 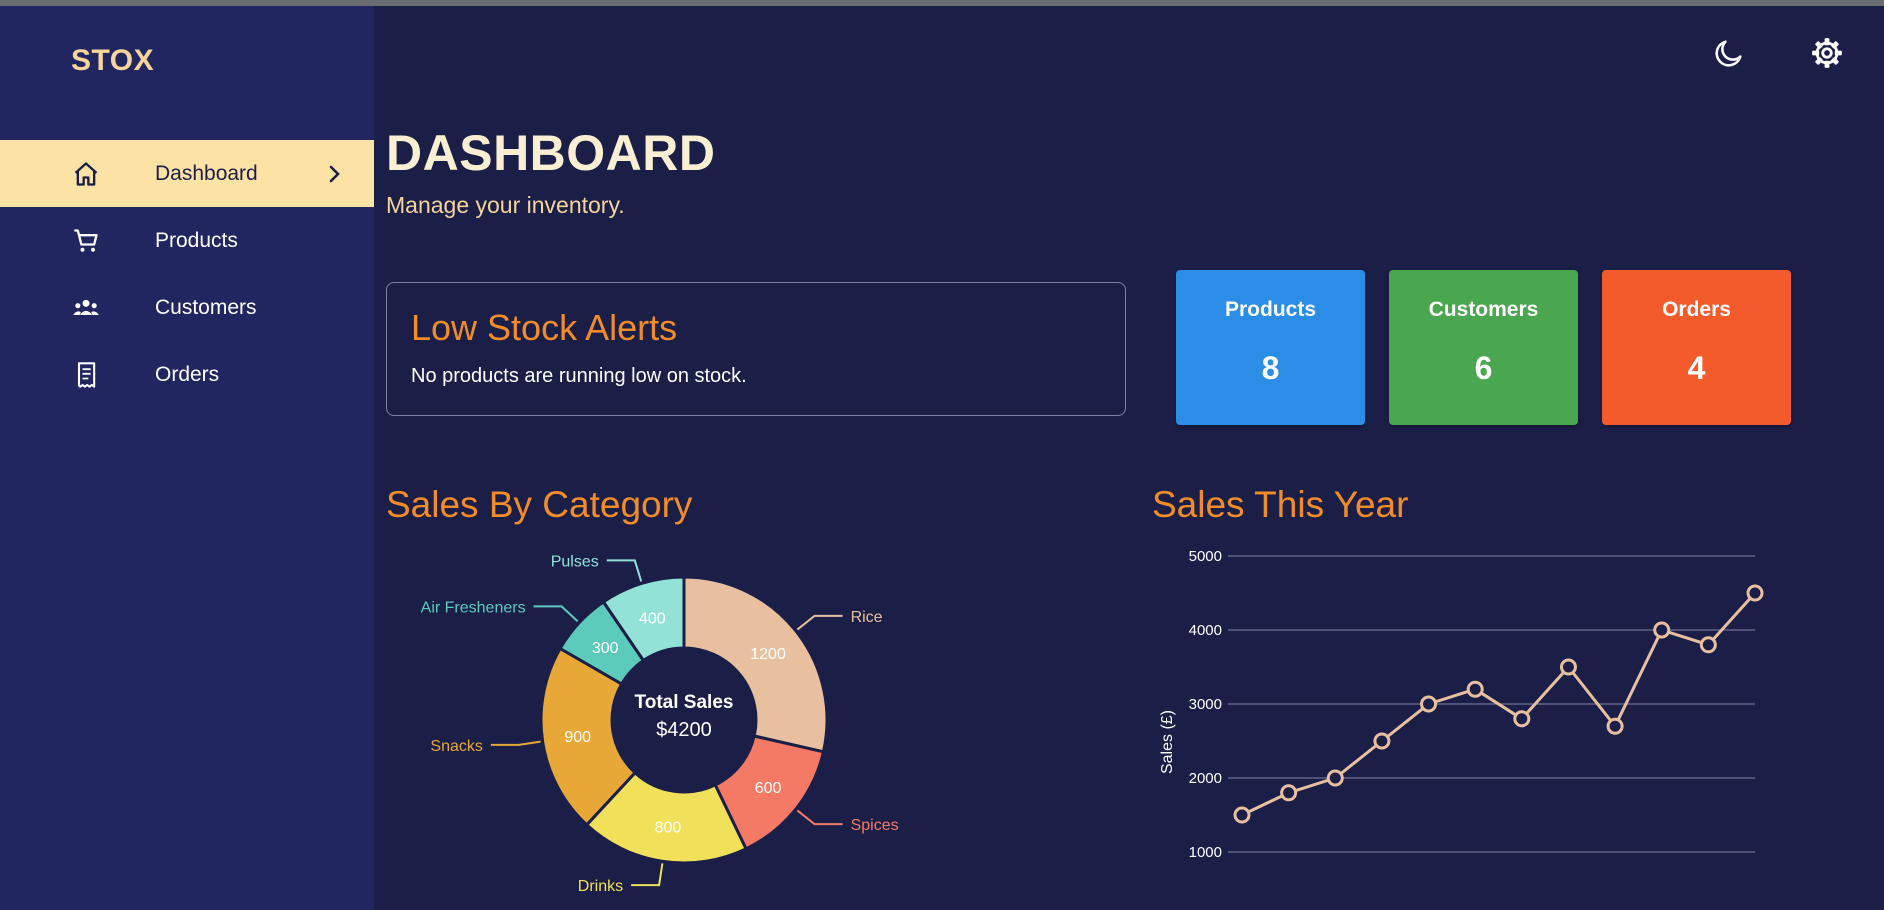 What do you see at coordinates (86, 240) in the screenshot?
I see `cart-icon` at bounding box center [86, 240].